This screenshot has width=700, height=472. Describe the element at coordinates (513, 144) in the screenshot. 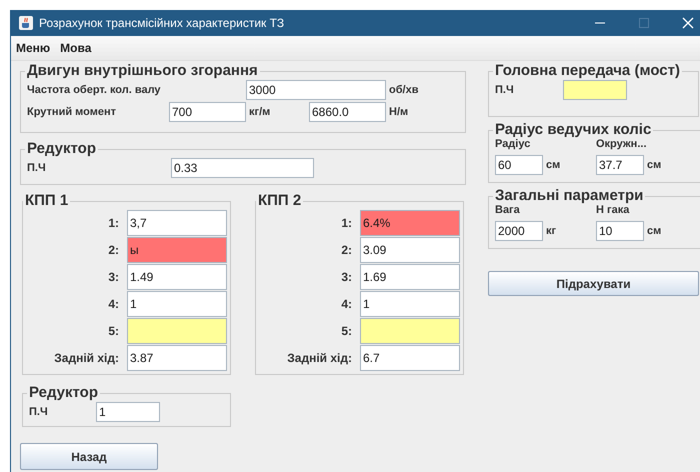

I see `field-label: Радіус` at that location.